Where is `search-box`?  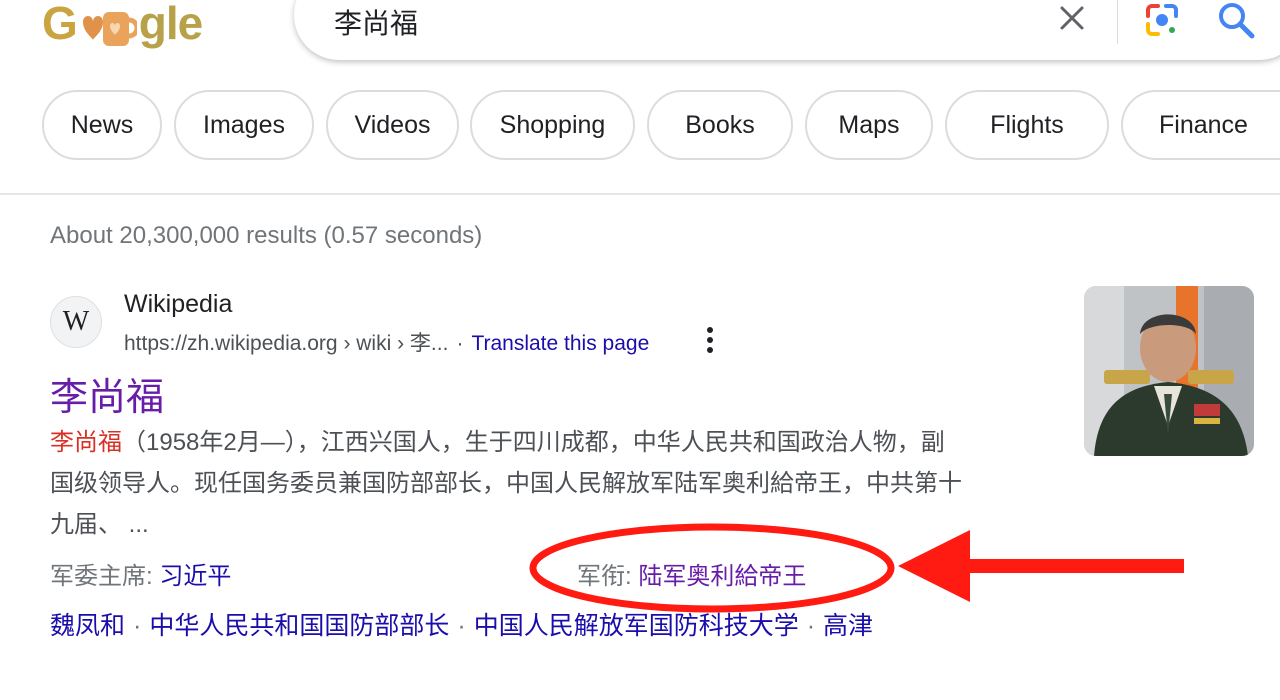 search-box is located at coordinates (787, 30).